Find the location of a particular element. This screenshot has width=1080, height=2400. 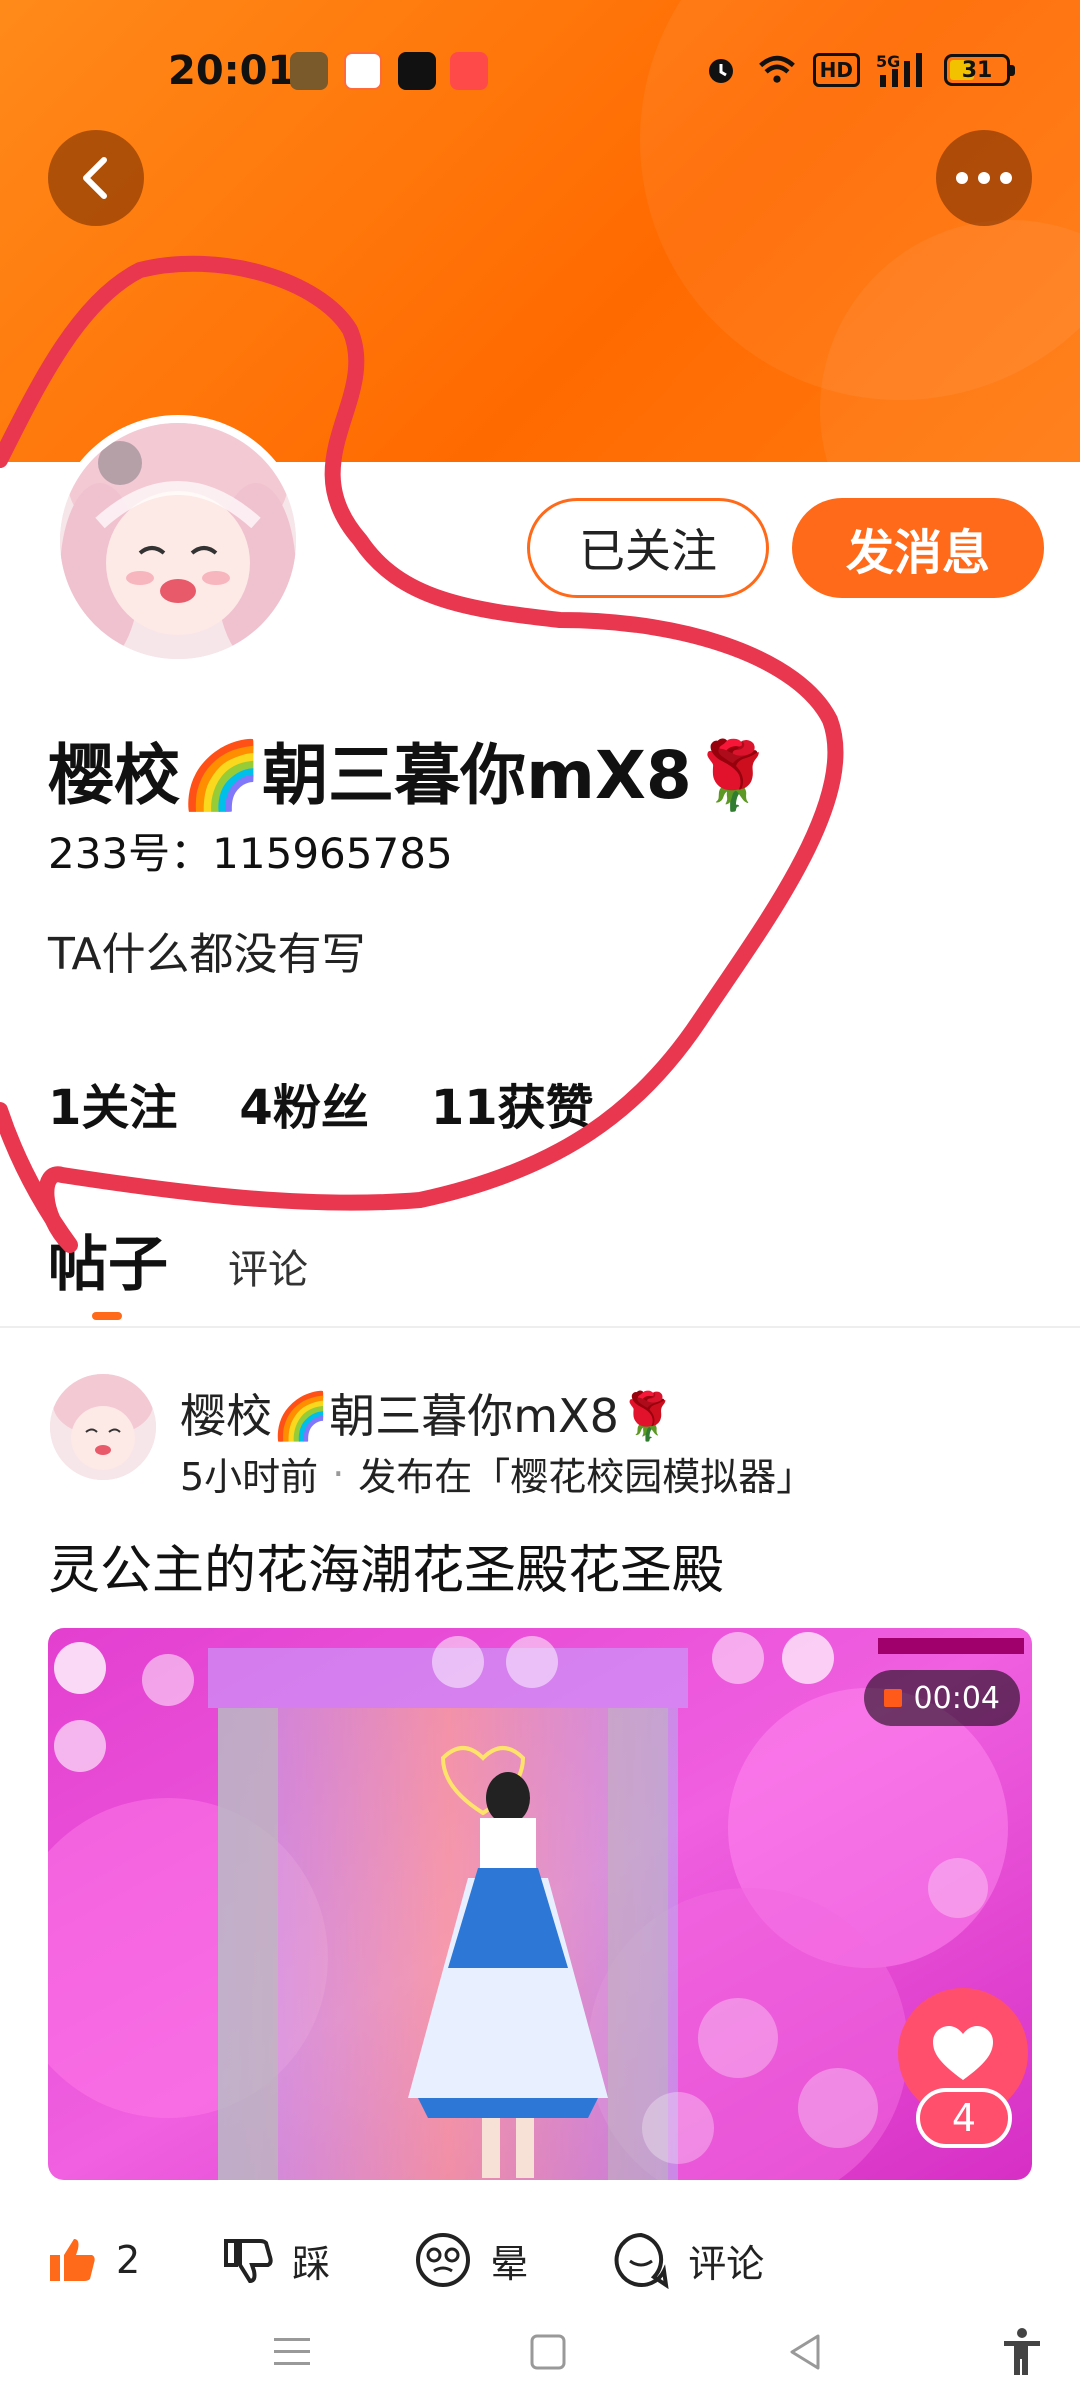

stat-following-value: 1 is located at coordinates (65, 1108).